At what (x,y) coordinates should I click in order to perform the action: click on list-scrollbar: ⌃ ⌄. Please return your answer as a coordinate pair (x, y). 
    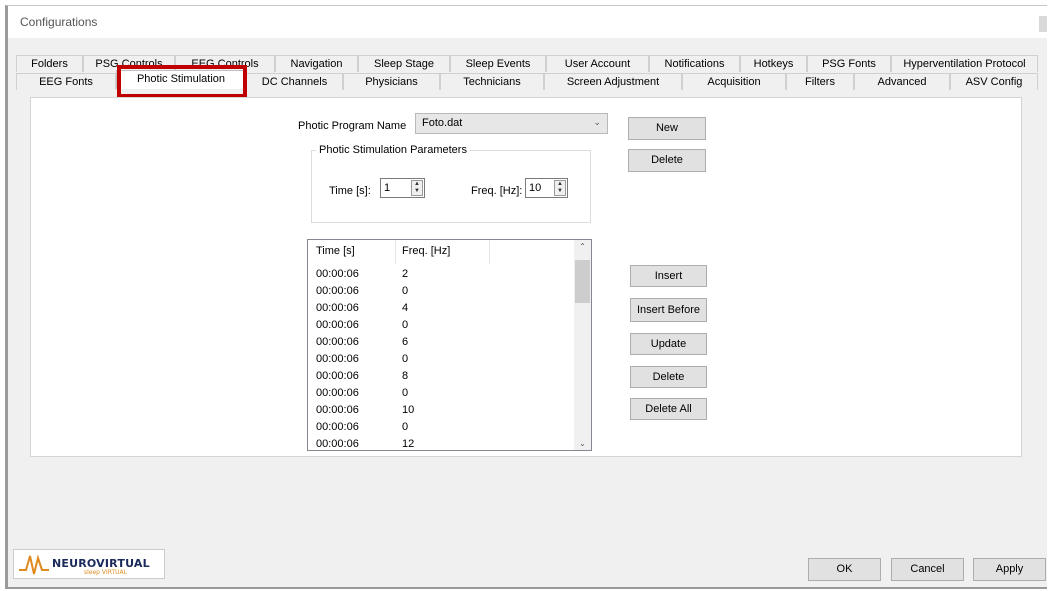
    Looking at the image, I should click on (582, 345).